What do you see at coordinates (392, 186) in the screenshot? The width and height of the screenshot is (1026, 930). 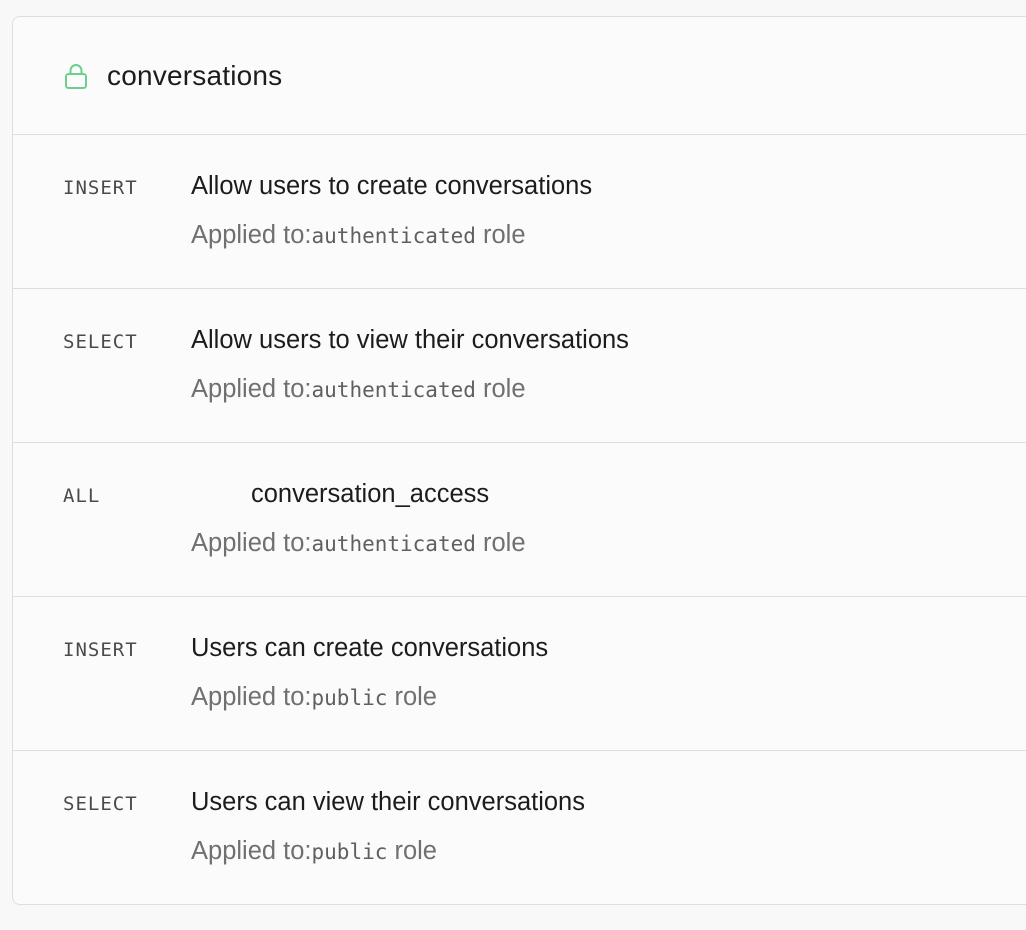 I see `policy-name: Allow users to create conversations` at bounding box center [392, 186].